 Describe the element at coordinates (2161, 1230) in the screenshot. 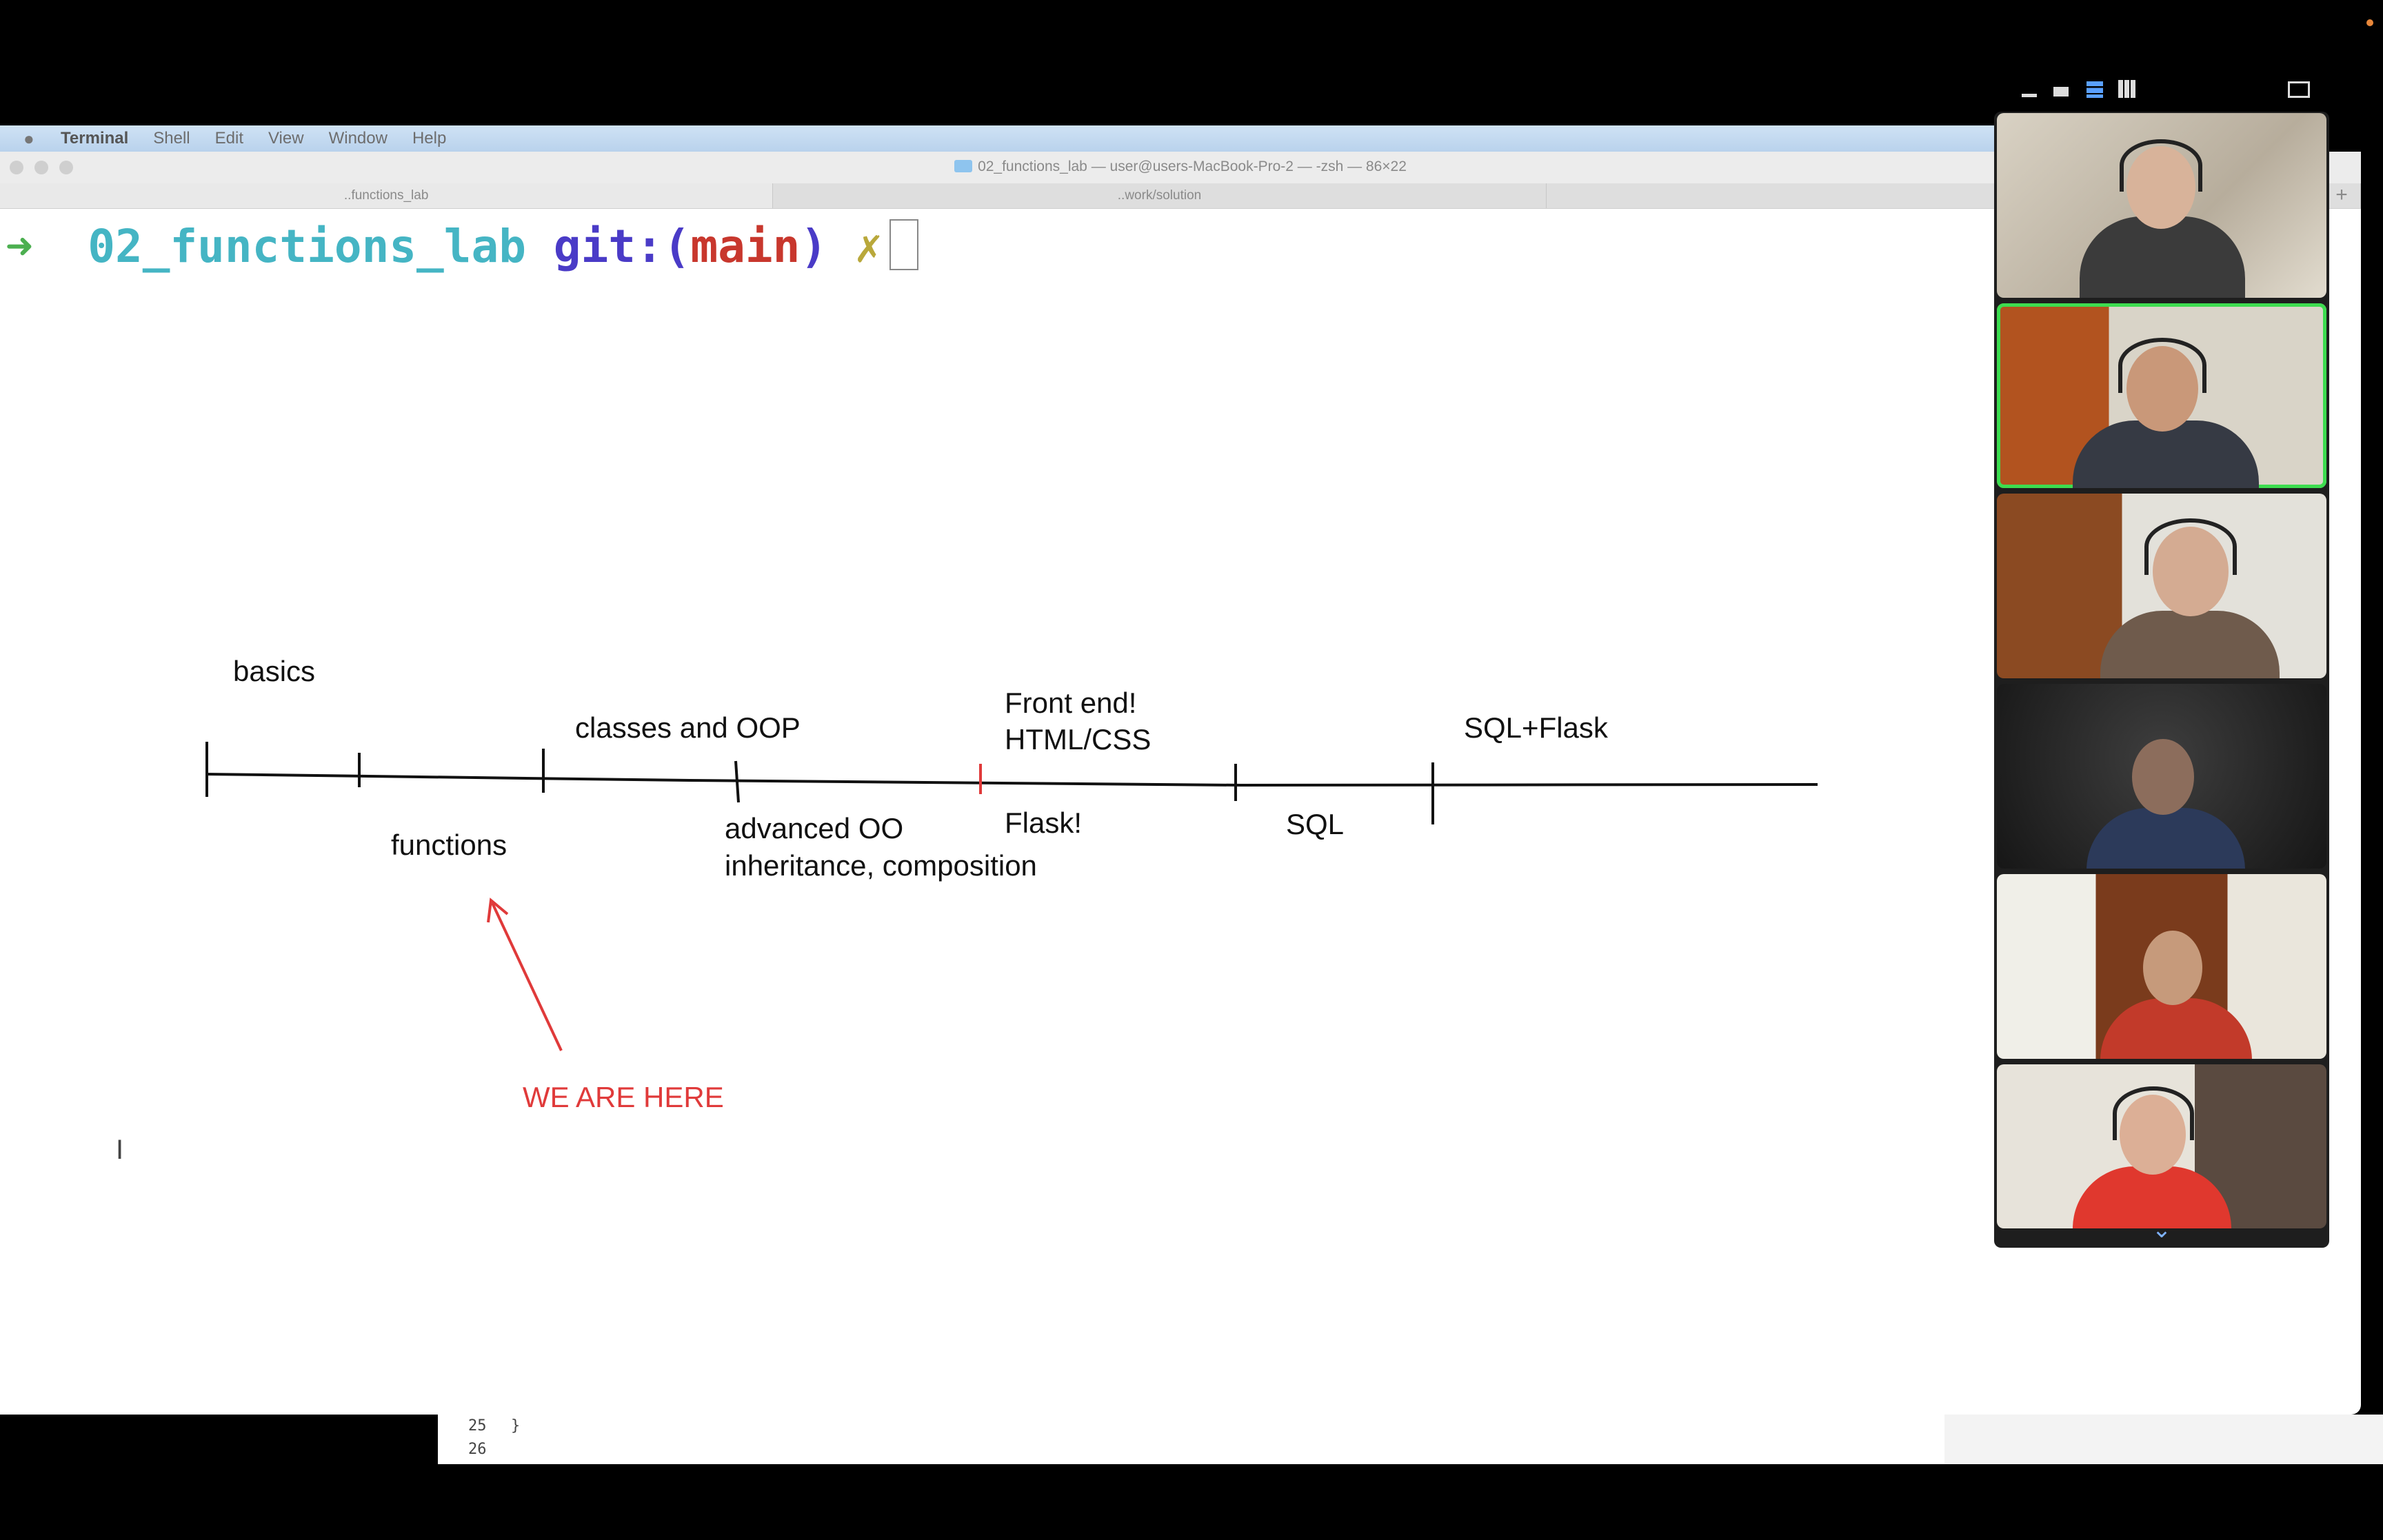

I see `chevron-down-icon: ⌄` at that location.